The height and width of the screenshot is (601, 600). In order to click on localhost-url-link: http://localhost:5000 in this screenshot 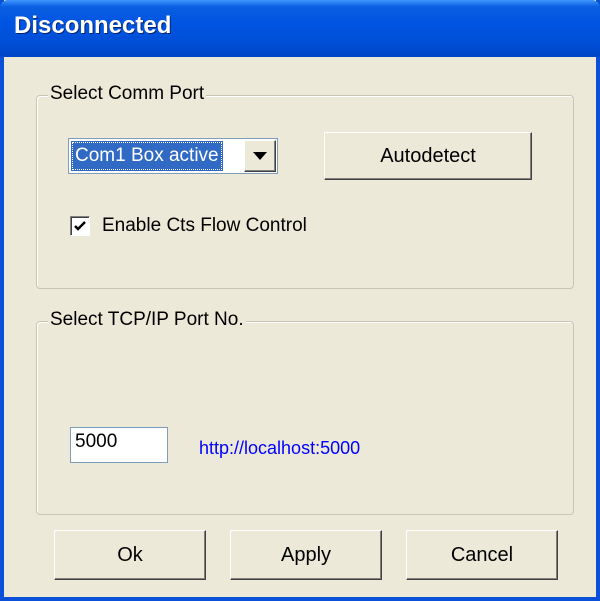, I will do `click(279, 448)`.